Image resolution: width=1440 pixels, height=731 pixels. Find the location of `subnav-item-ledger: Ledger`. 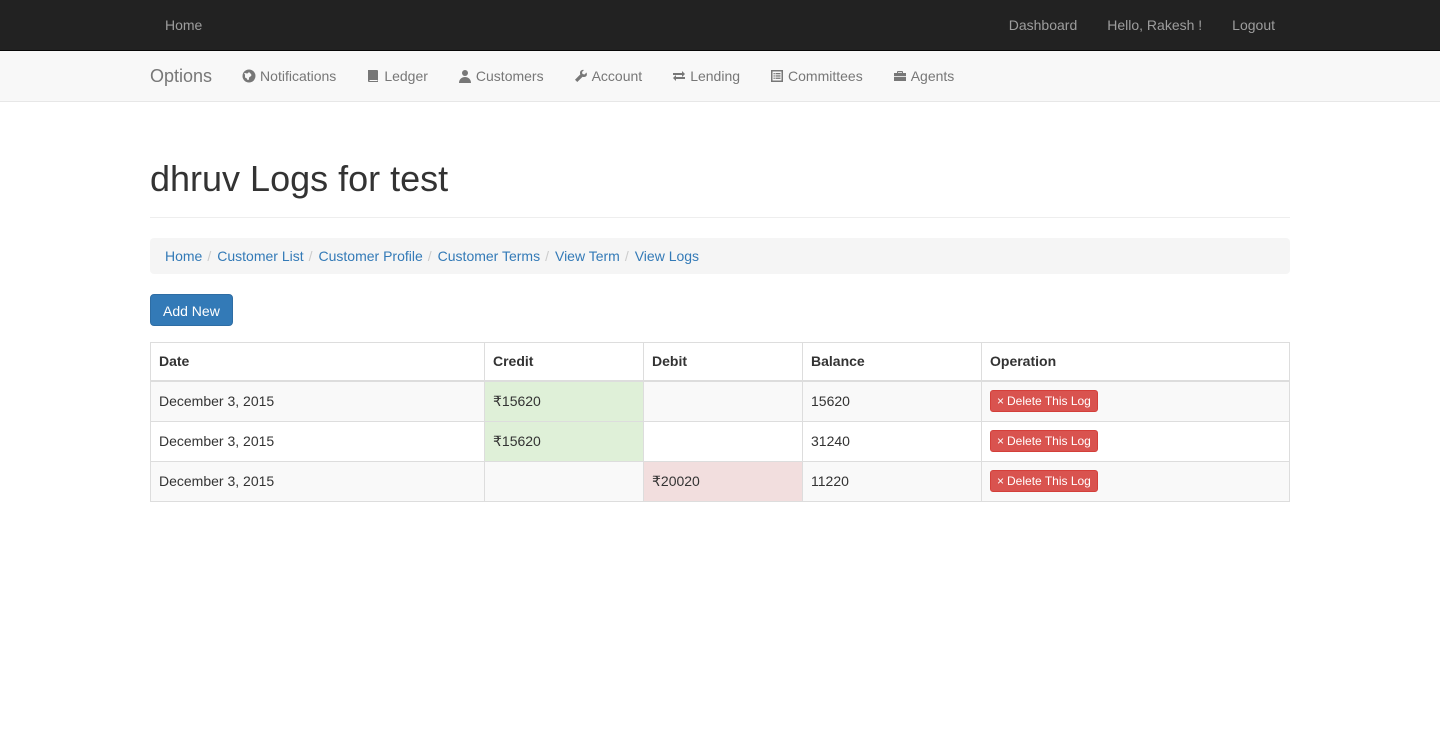

subnav-item-ledger: Ledger is located at coordinates (397, 76).